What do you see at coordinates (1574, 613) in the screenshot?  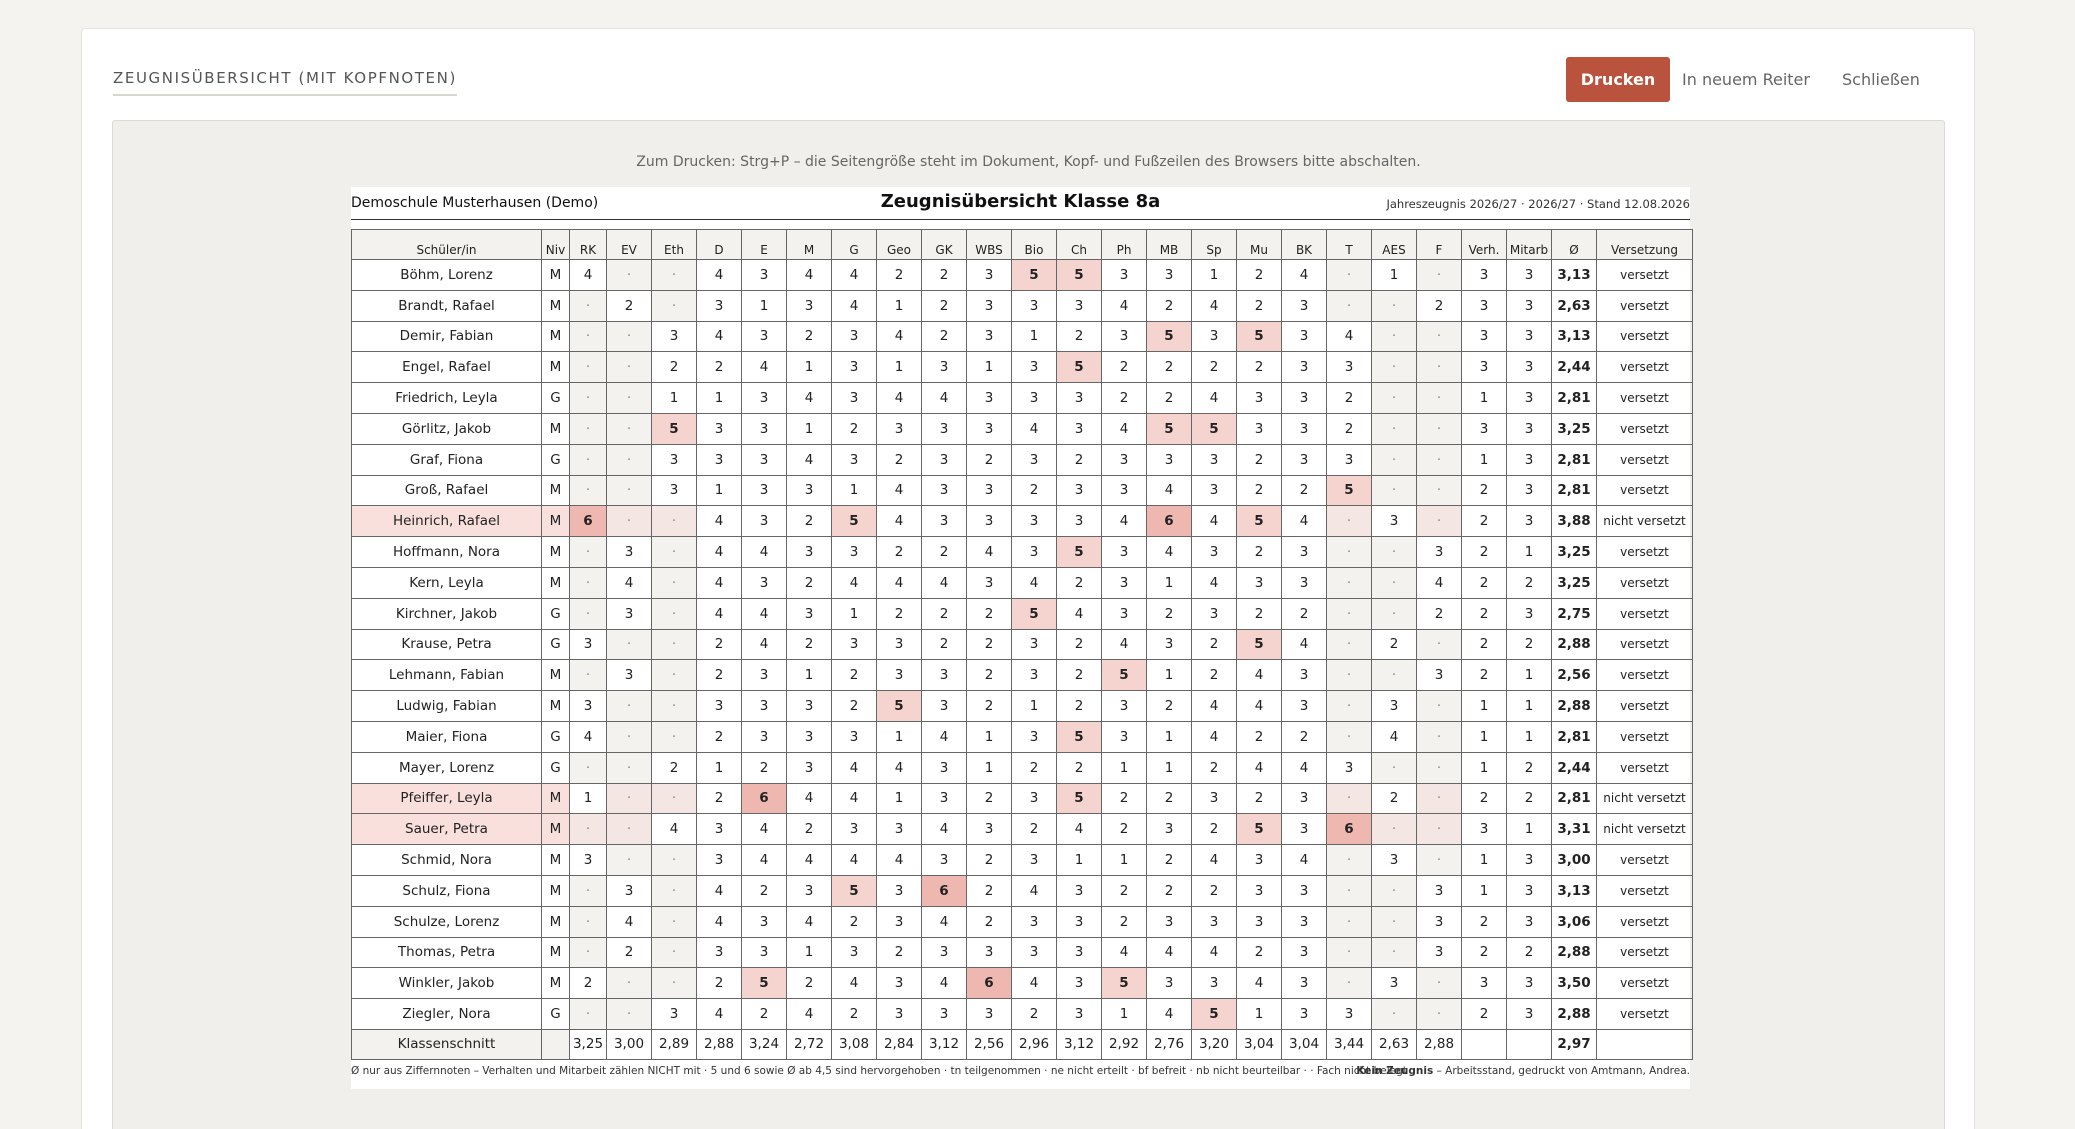 I see `average-cell: 2,75` at bounding box center [1574, 613].